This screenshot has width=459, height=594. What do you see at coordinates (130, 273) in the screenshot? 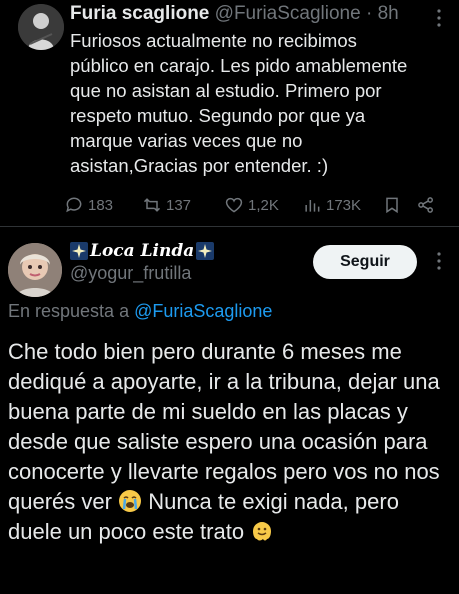
I see `user-handle: @yogur_frutilla` at bounding box center [130, 273].